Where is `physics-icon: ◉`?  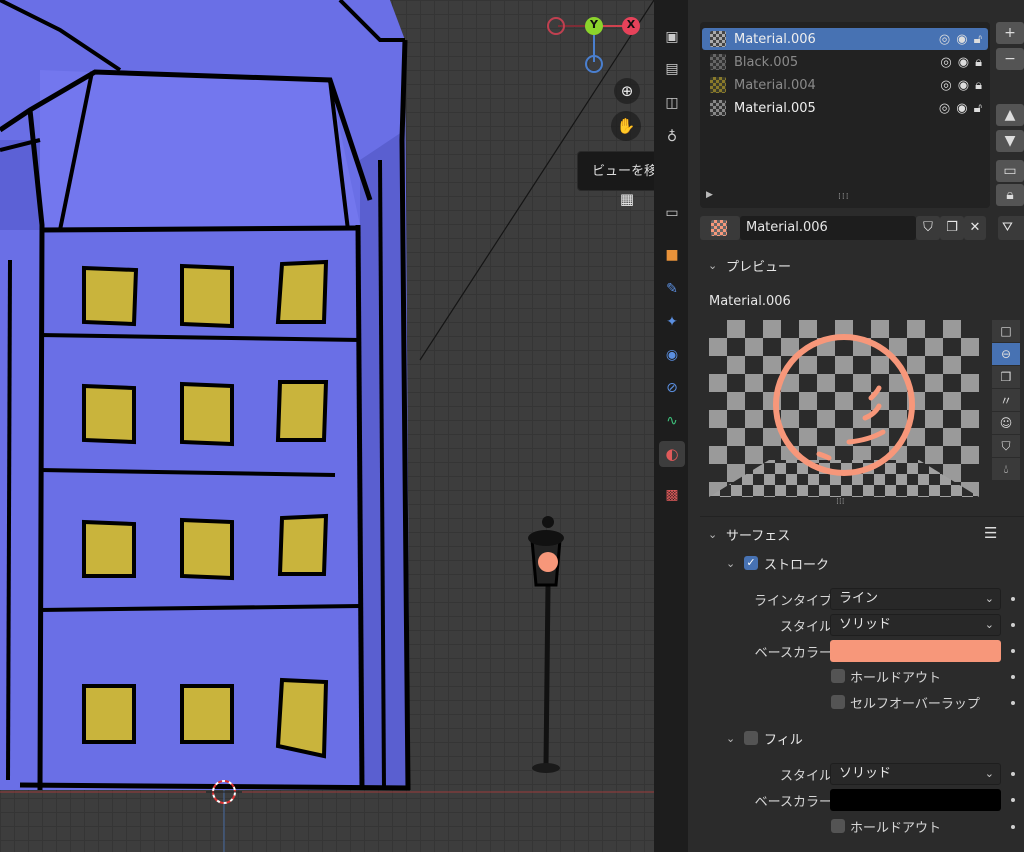
physics-icon: ◉ is located at coordinates (672, 355).